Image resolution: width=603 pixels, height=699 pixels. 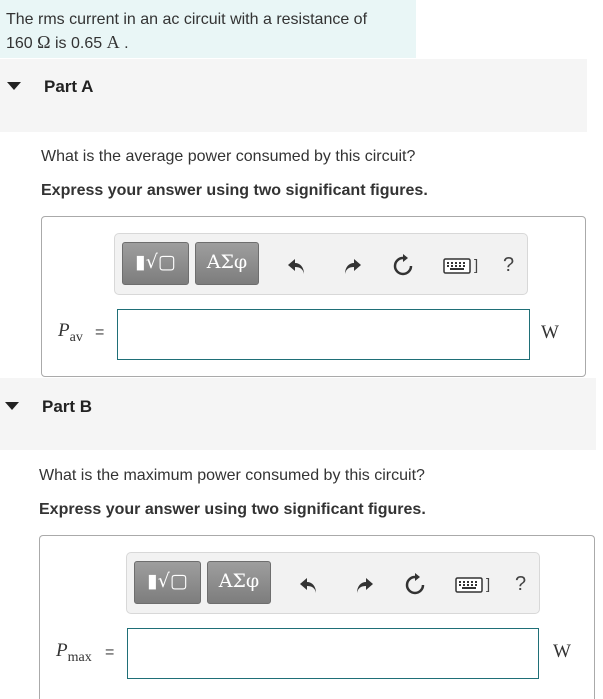 I want to click on part-b-answer-input, so click(x=333, y=653).